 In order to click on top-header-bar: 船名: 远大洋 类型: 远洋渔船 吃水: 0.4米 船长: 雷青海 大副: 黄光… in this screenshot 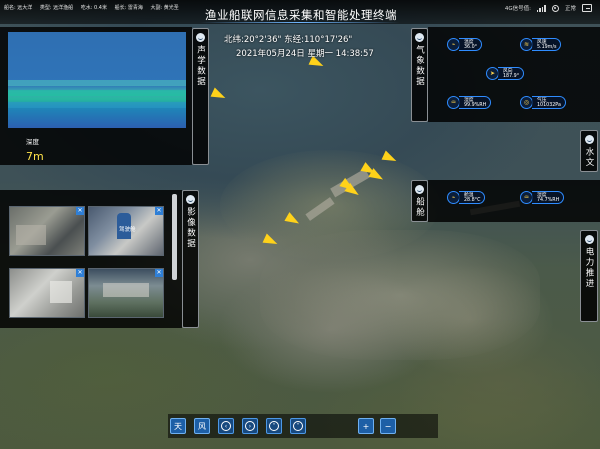, I will do `click(300, 12)`.